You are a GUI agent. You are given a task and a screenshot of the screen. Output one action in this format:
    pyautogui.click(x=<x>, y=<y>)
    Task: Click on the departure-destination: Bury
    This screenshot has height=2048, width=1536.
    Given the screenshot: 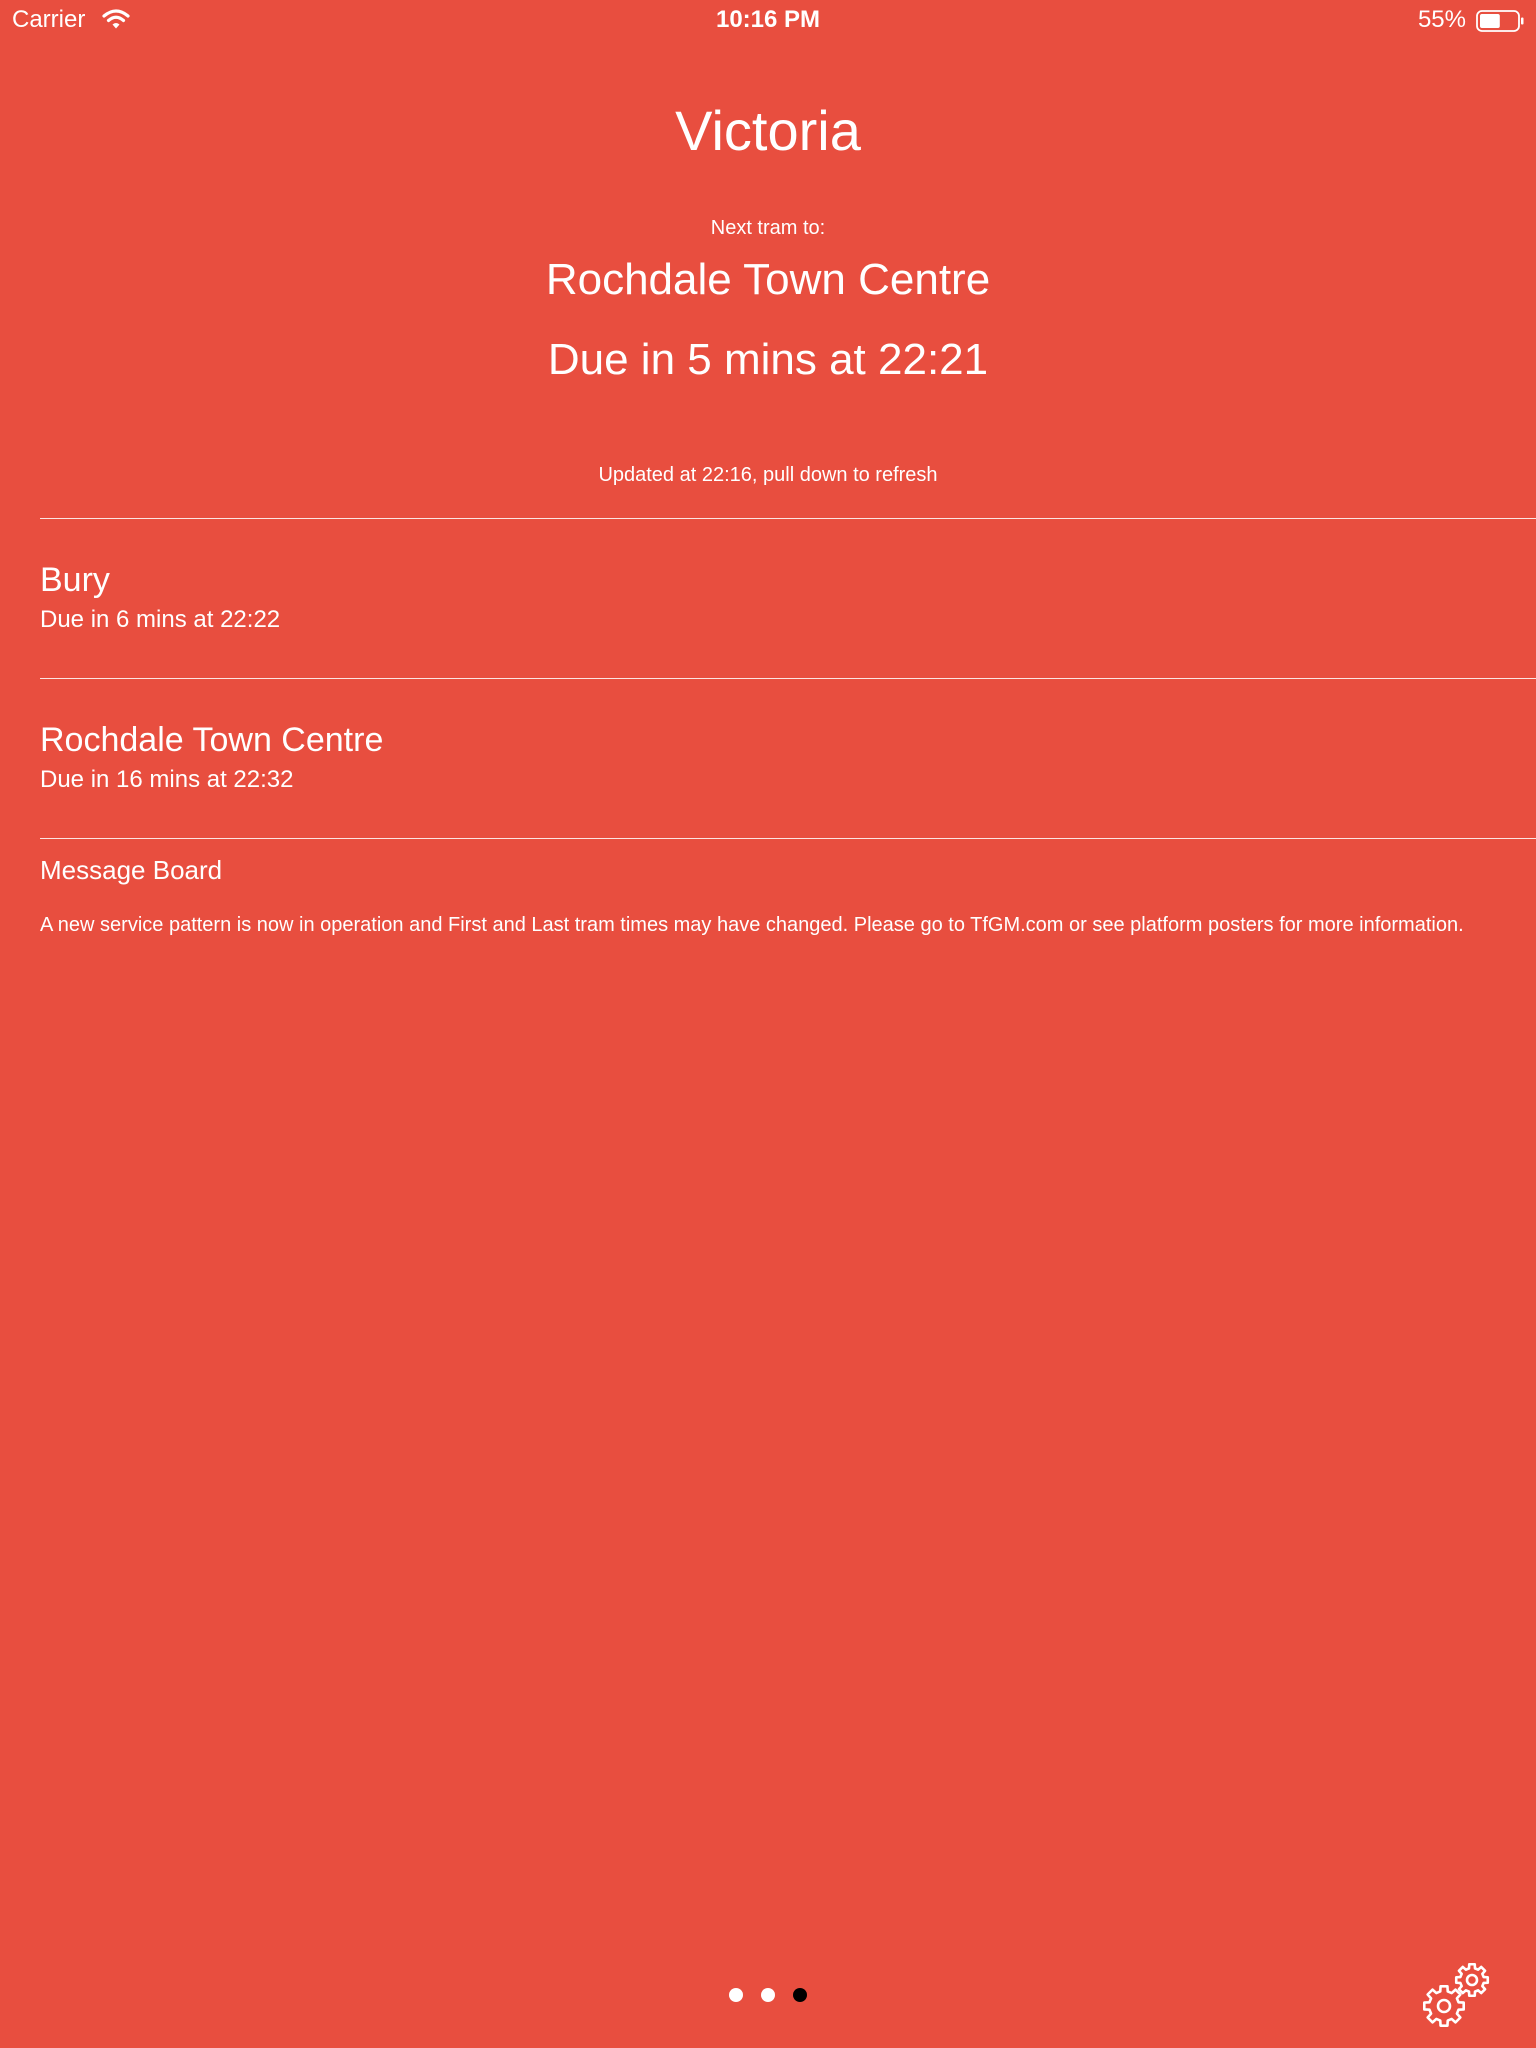 What is the action you would take?
    pyautogui.click(x=75, y=580)
    